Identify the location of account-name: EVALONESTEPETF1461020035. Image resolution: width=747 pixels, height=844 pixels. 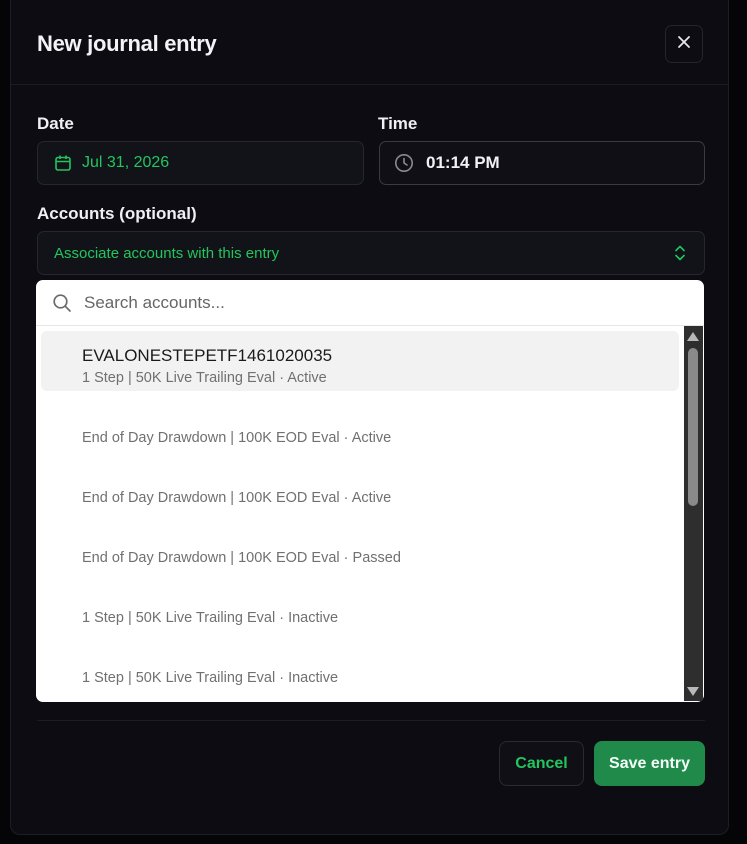
(207, 355).